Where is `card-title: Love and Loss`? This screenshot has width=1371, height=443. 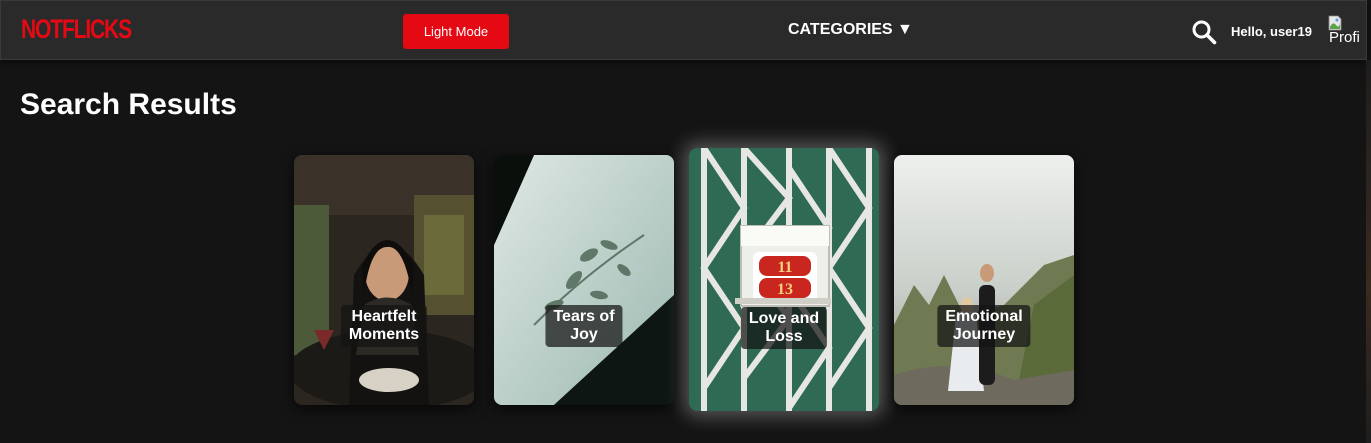 card-title: Love and Loss is located at coordinates (784, 328).